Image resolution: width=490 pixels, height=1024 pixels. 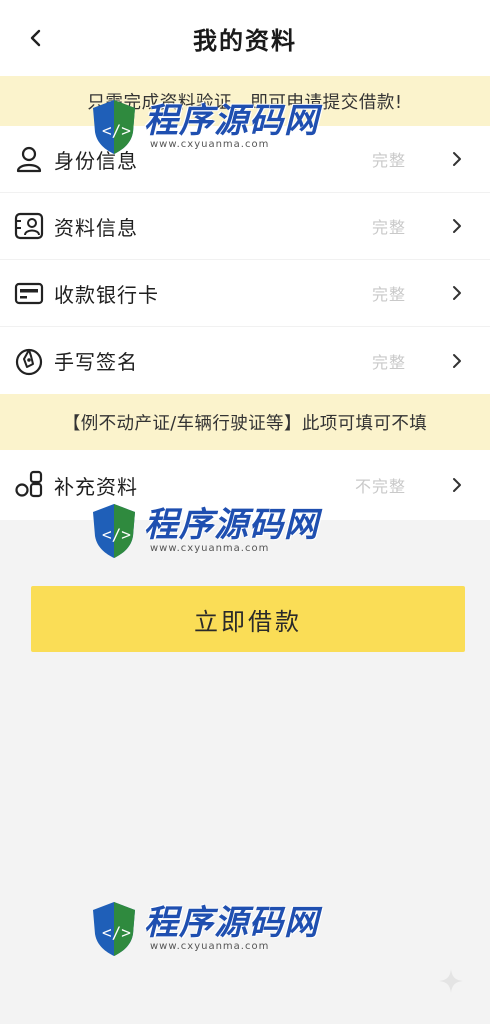 I want to click on list-item-label: 补充资料, so click(x=96, y=486).